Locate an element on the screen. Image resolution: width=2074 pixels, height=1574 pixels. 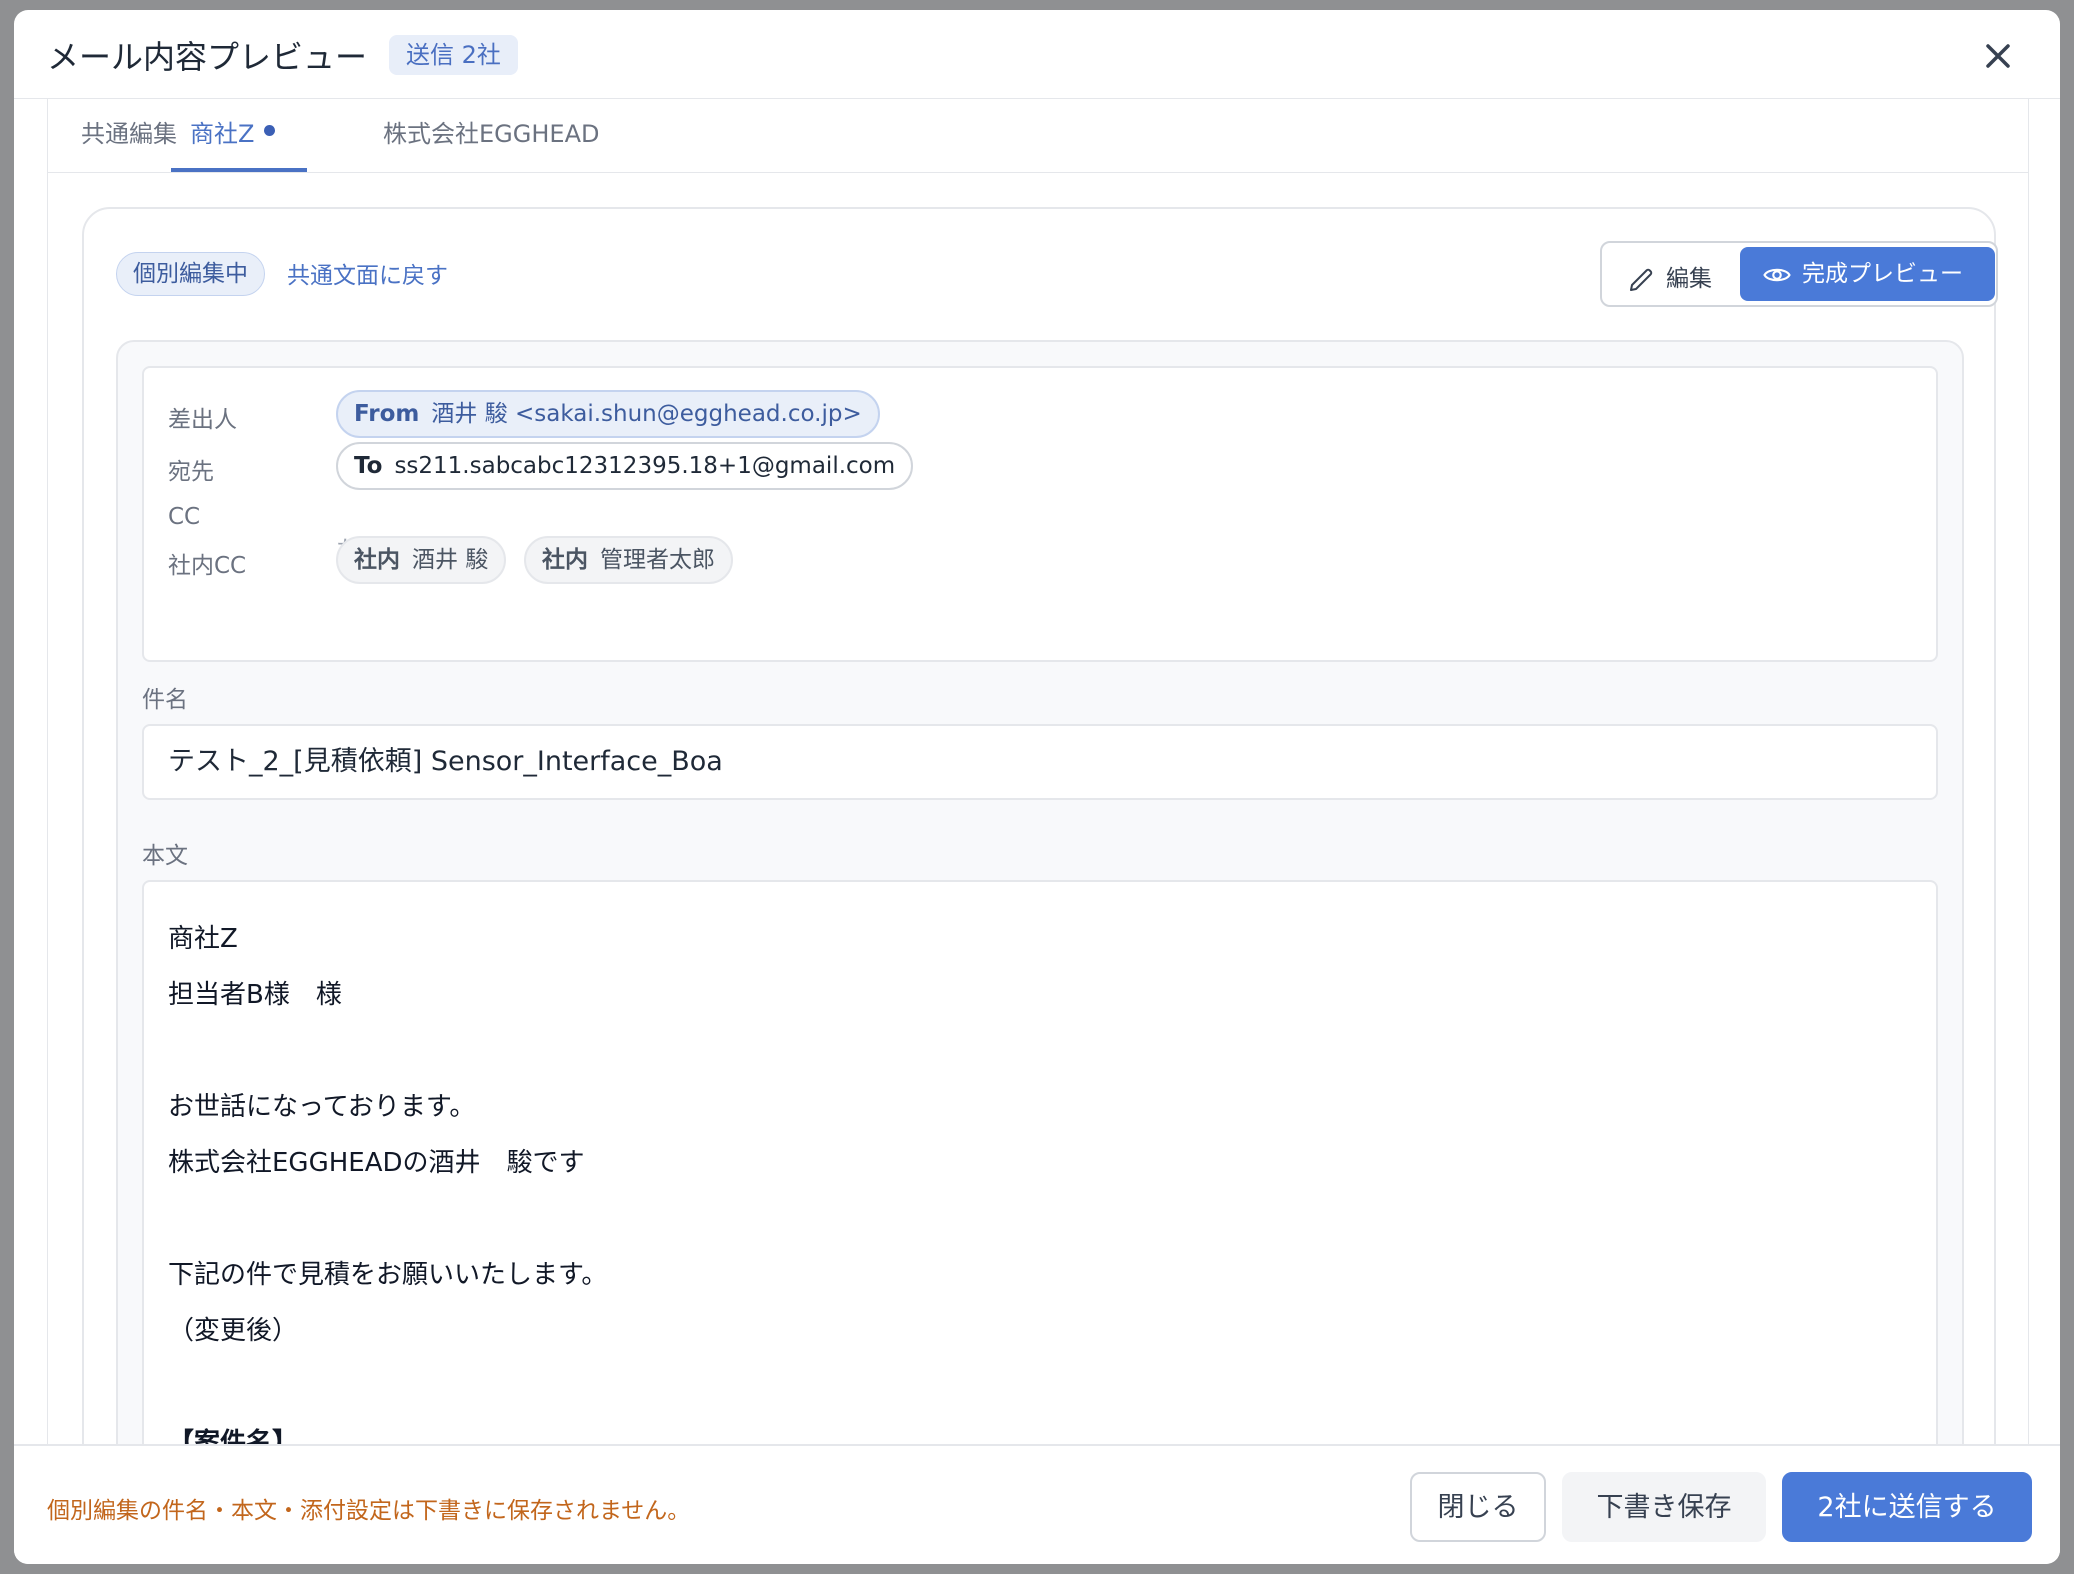
internal-cc-name: 管理者太郎 is located at coordinates (657, 560).